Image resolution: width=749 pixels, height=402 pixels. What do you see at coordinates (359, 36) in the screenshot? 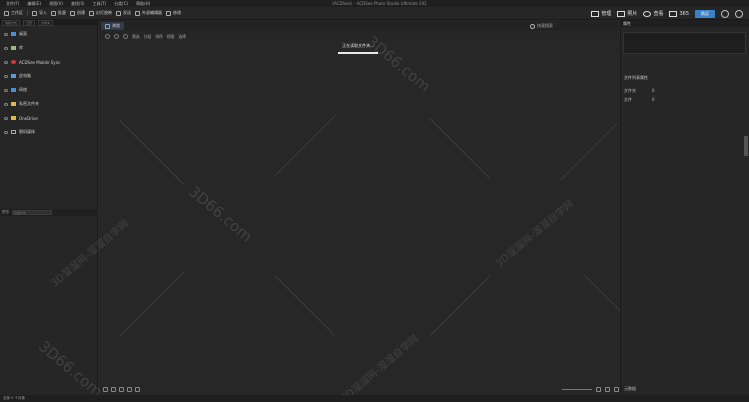
I see `filter-bar: 筛选 分组 排序 视图 选择` at bounding box center [359, 36].